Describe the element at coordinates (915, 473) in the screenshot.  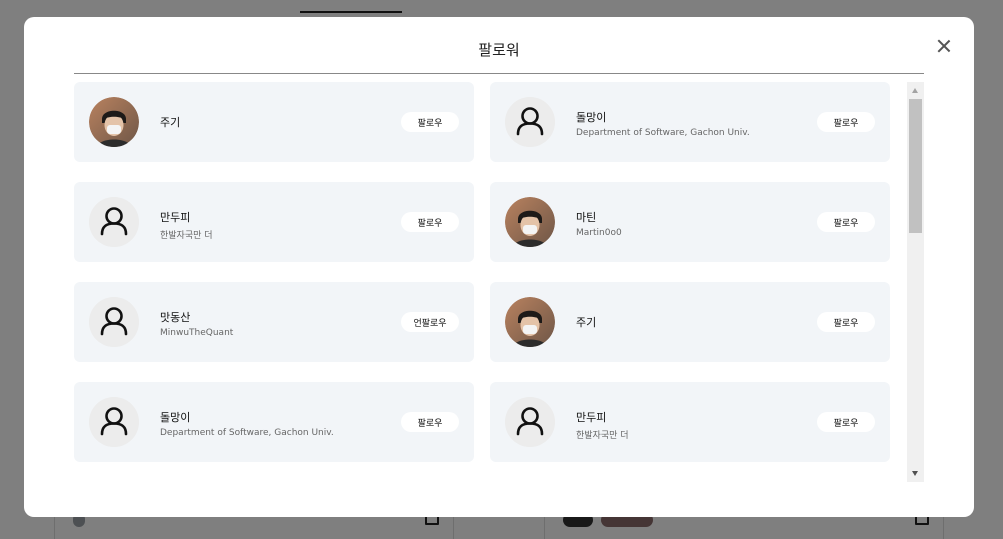
I see `scroll-down-arrow-icon` at that location.